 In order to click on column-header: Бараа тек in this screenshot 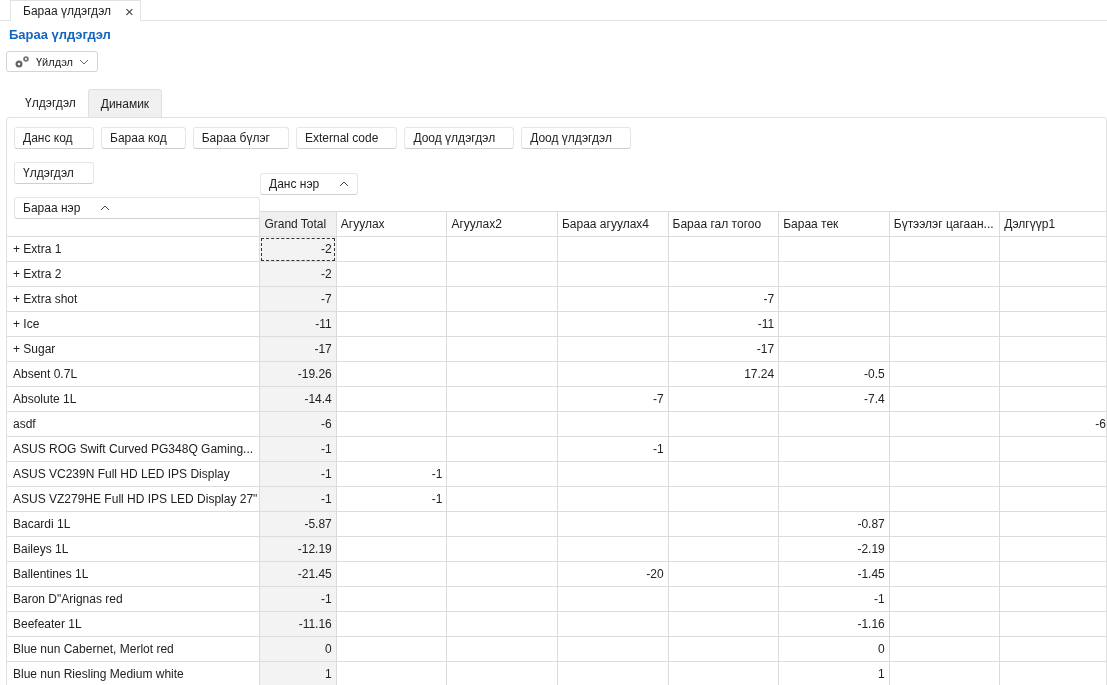, I will do `click(834, 224)`.